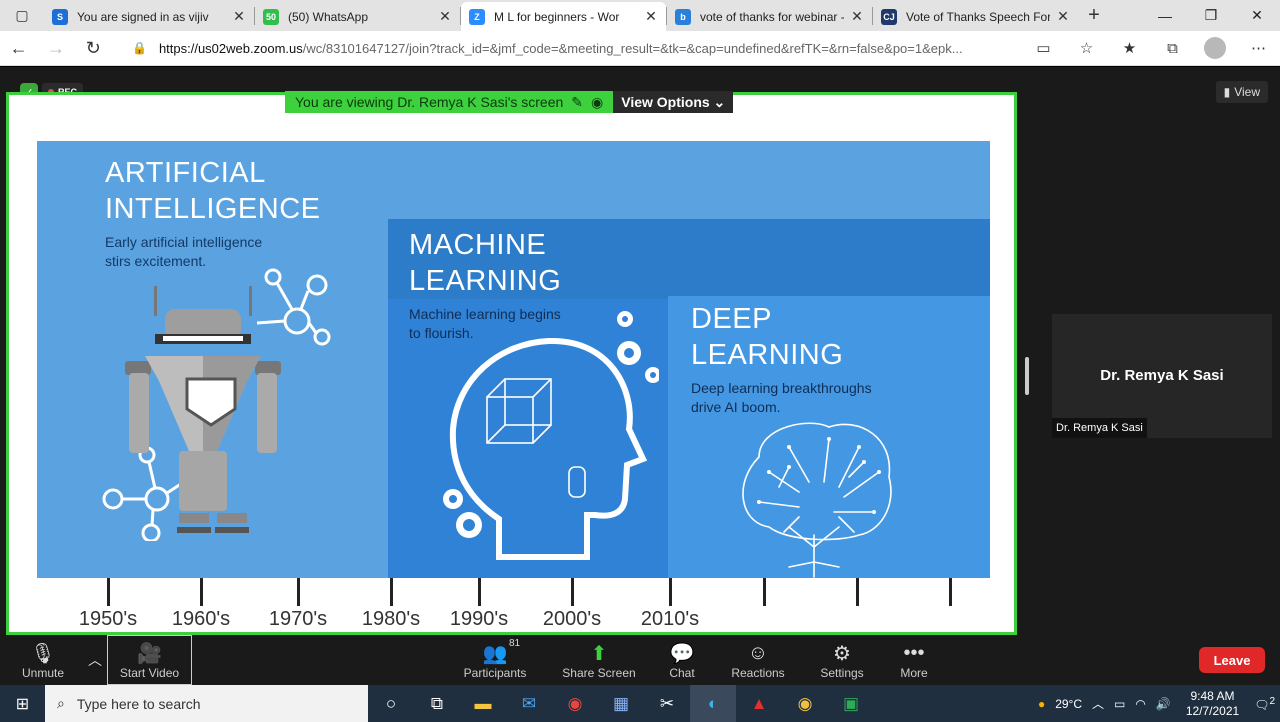 The image size is (1280, 722). Describe the element at coordinates (1172, 48) in the screenshot. I see `collections-icon: ⧉` at that location.